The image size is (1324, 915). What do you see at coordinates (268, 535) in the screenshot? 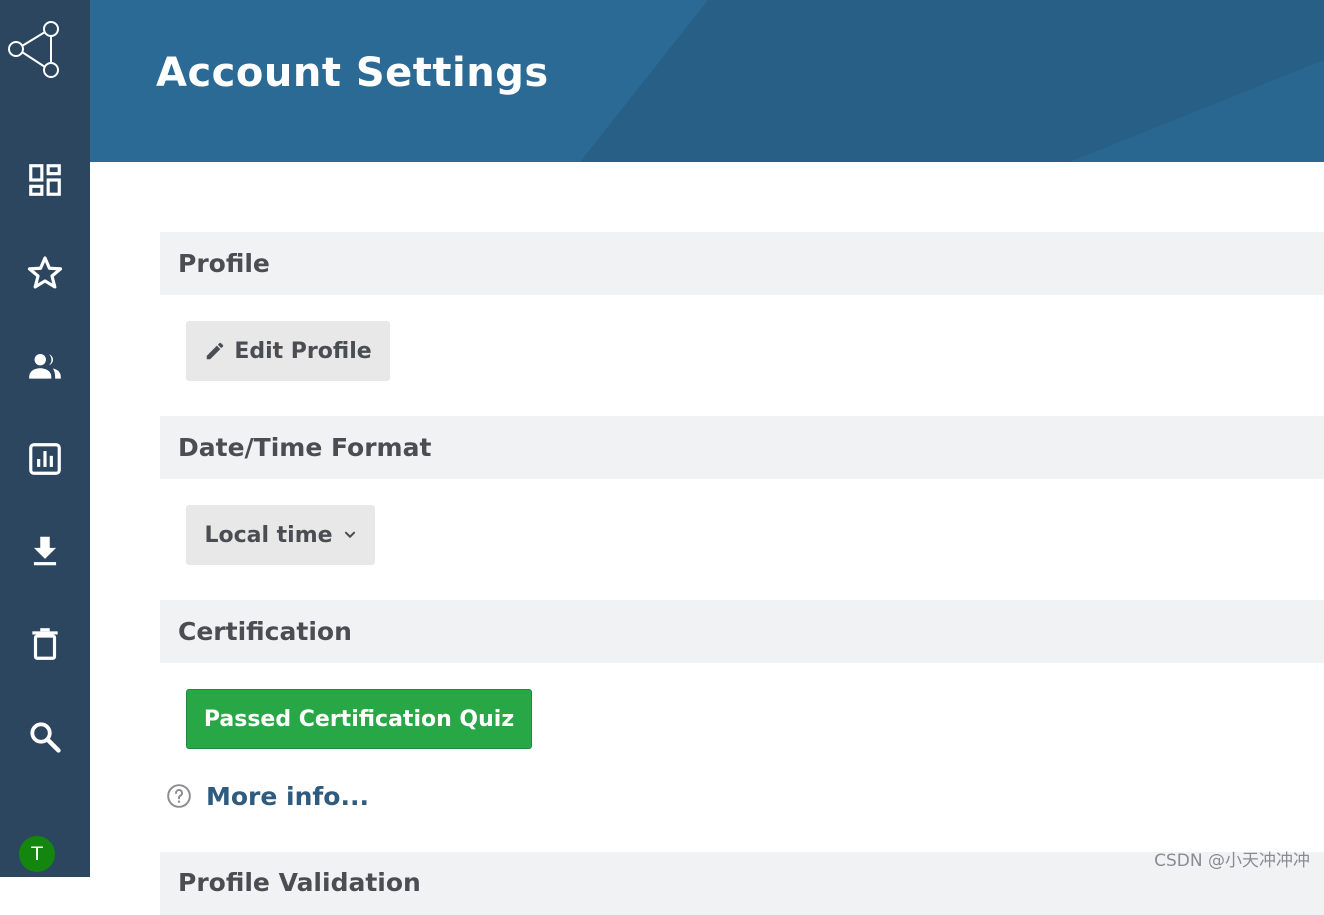
I see `datetime-format-value: Local time` at bounding box center [268, 535].